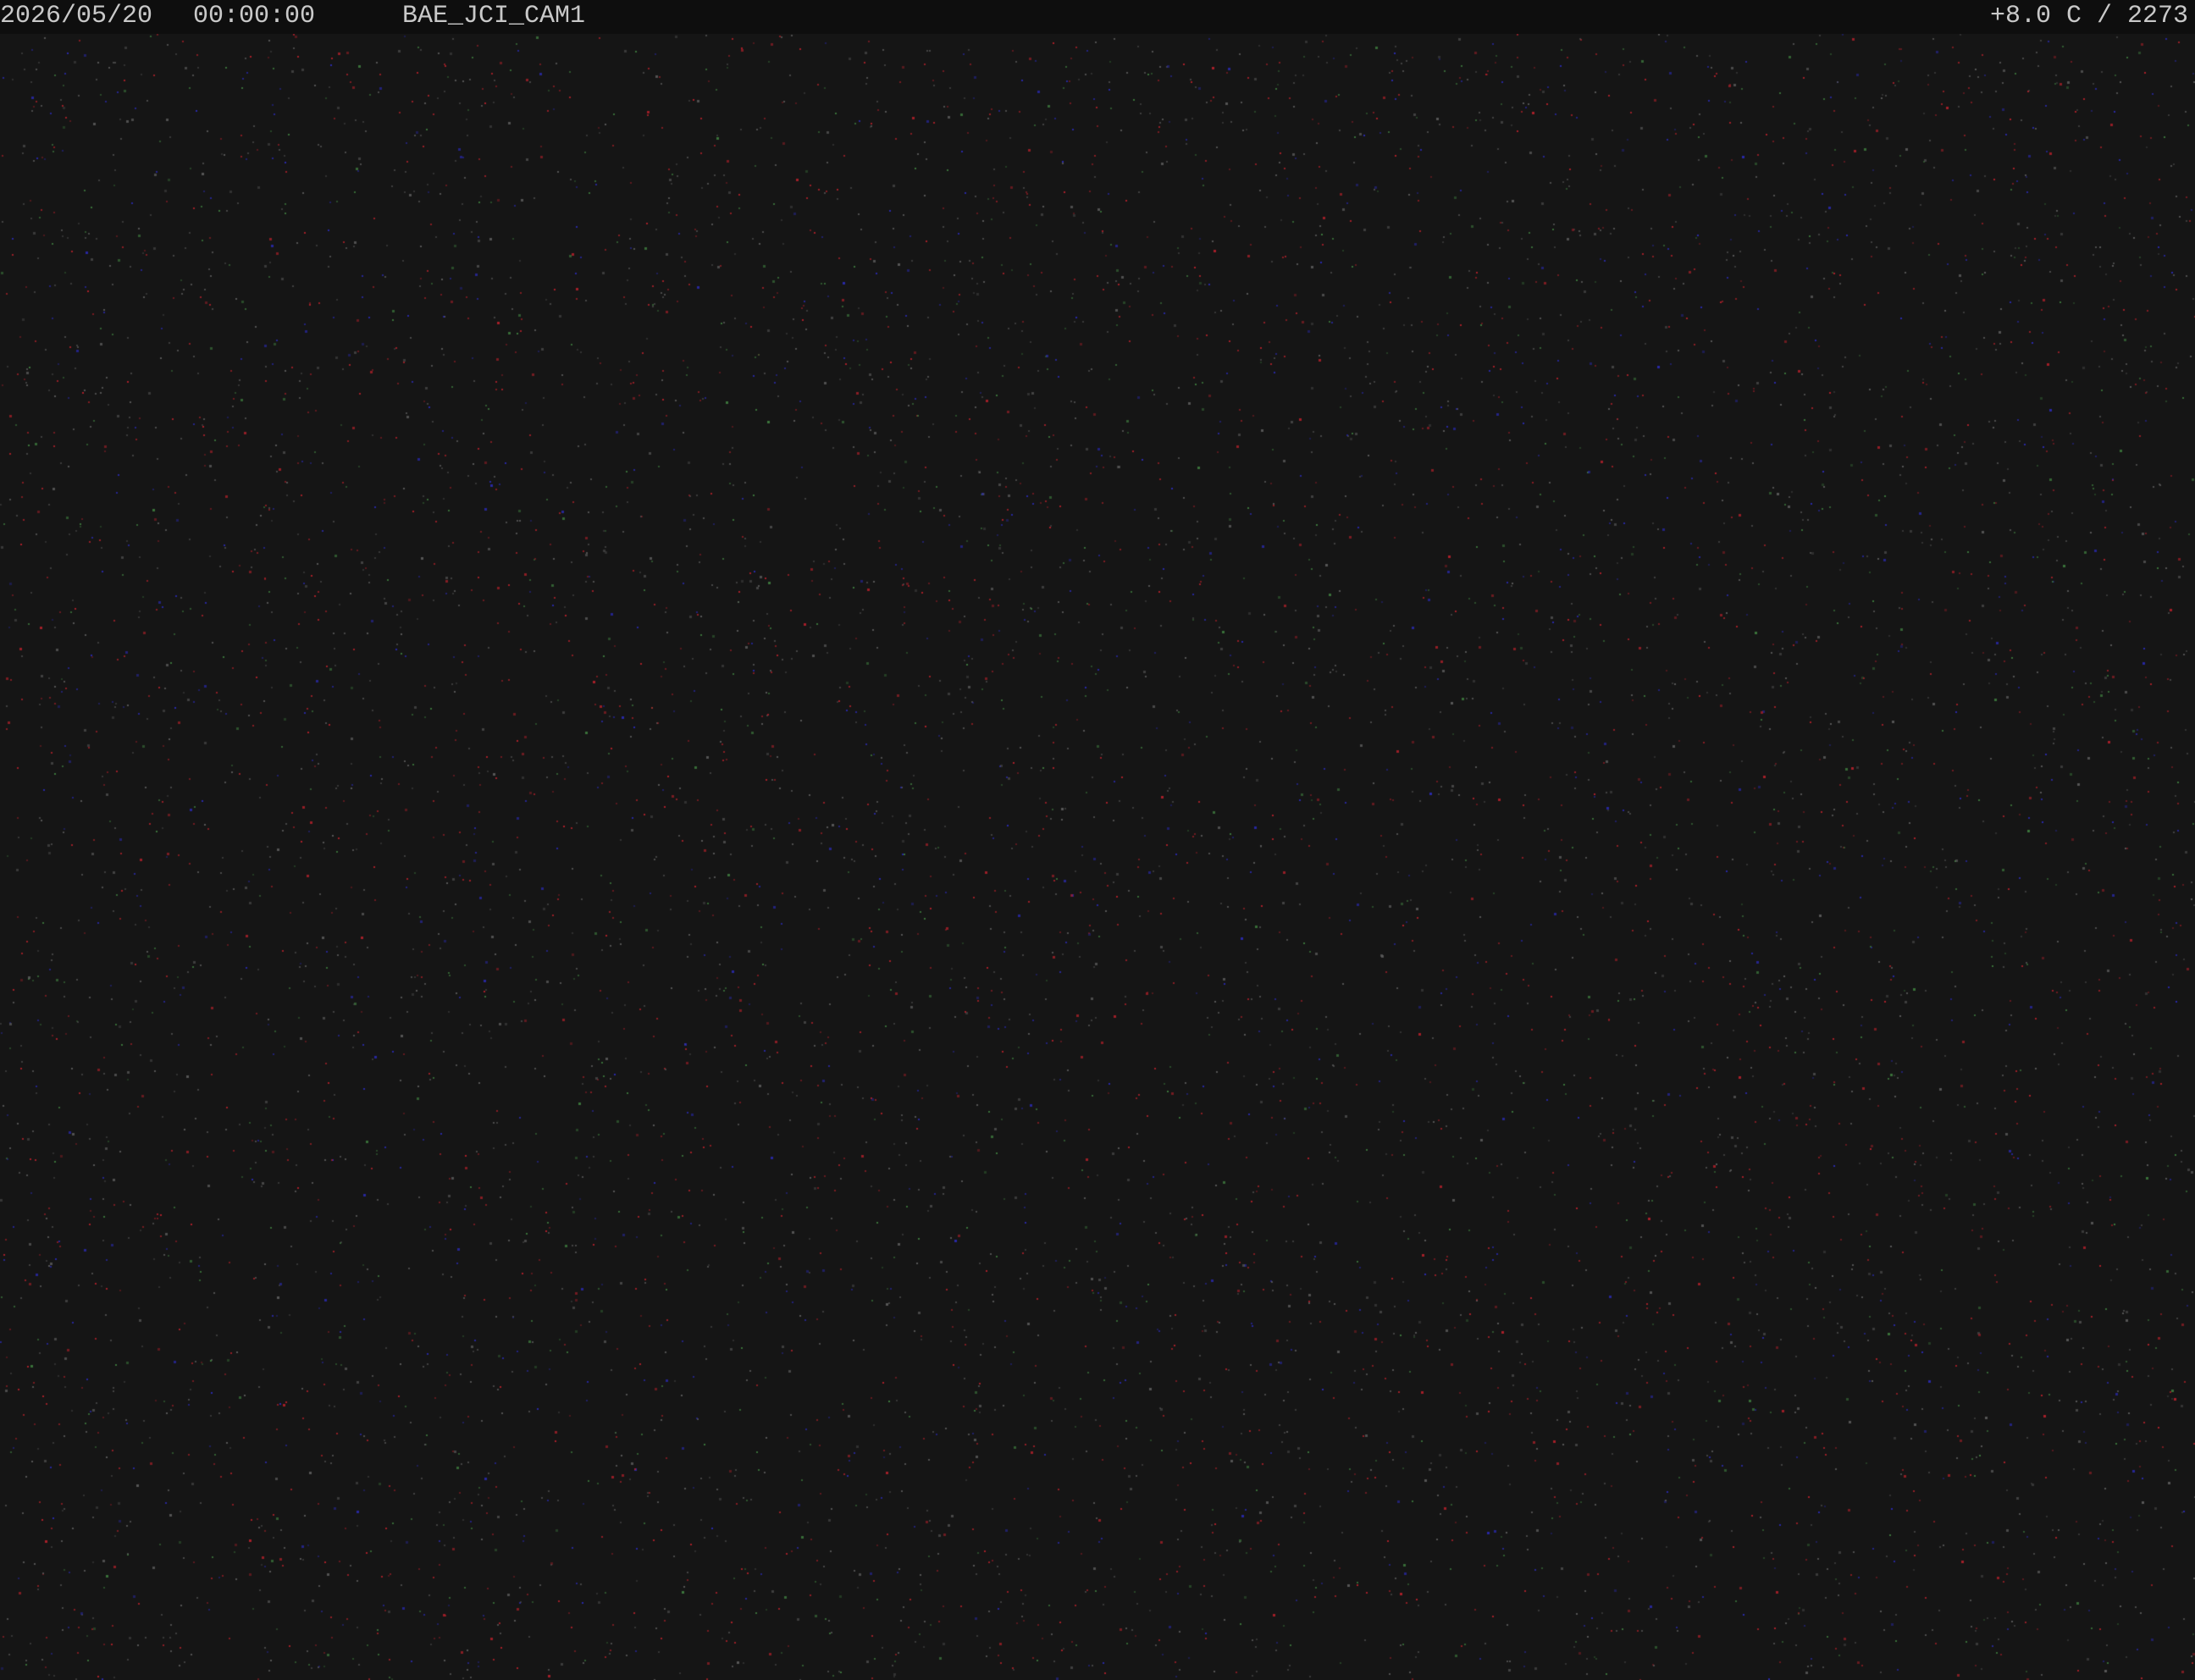 The image size is (2195, 1680). I want to click on camera-name: BAE_JCI_CAM1, so click(494, 16).